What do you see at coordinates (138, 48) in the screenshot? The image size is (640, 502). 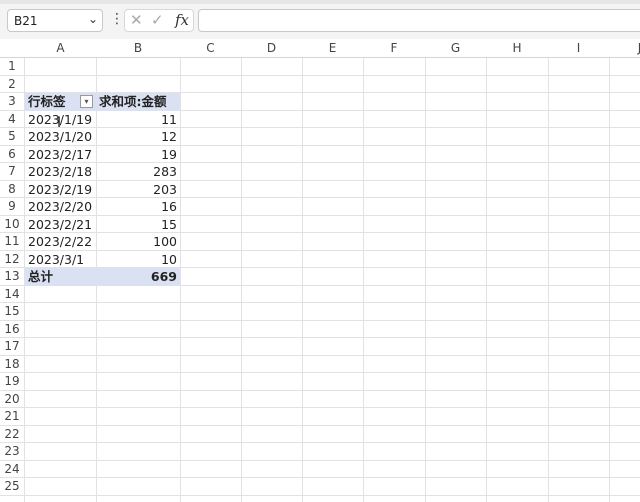 I see `column-header-b: B` at bounding box center [138, 48].